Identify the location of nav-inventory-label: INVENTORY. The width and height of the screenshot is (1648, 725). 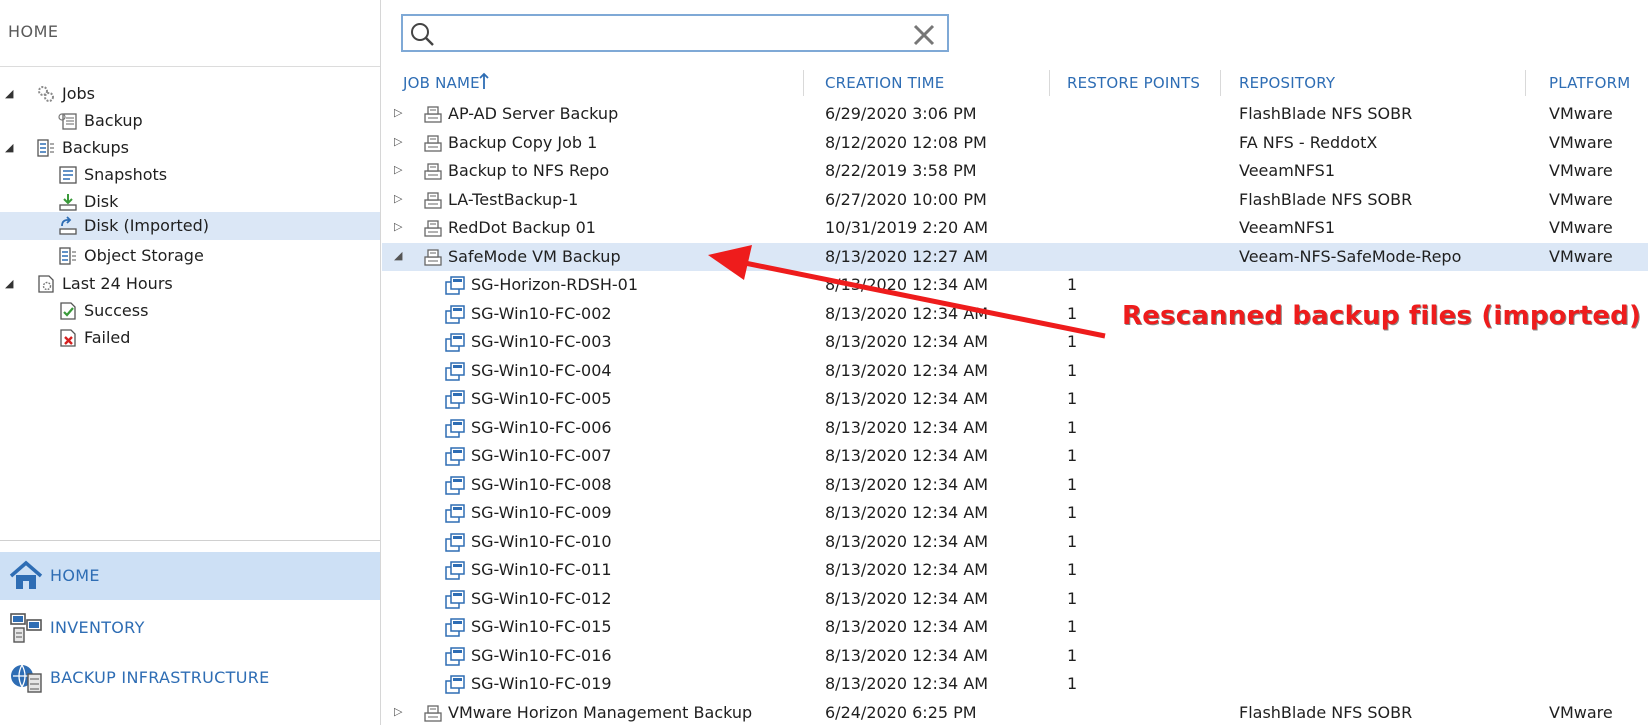
(97, 627).